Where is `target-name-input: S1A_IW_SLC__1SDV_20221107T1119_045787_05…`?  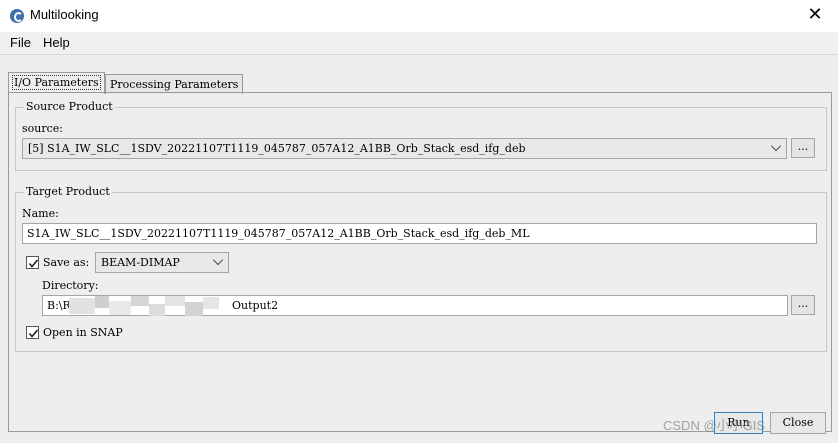
target-name-input: S1A_IW_SLC__1SDV_20221107T1119_045787_05… is located at coordinates (419, 233).